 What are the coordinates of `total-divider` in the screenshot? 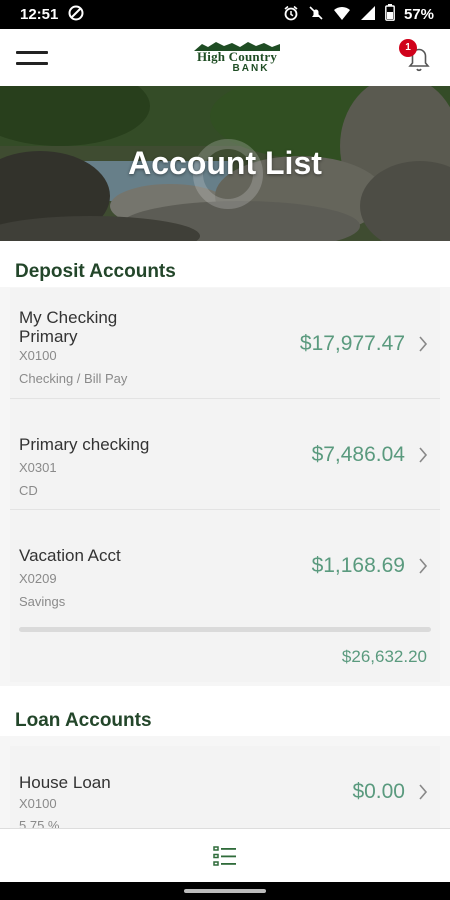 It's located at (225, 629).